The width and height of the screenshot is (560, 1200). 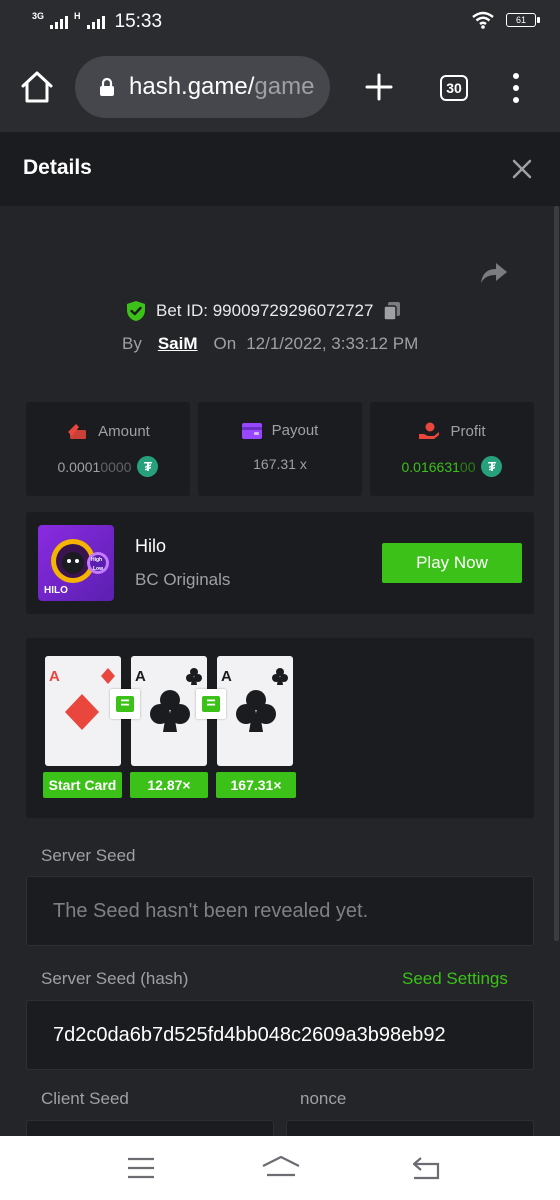 What do you see at coordinates (77, 16) in the screenshot?
I see `network-type-2: H` at bounding box center [77, 16].